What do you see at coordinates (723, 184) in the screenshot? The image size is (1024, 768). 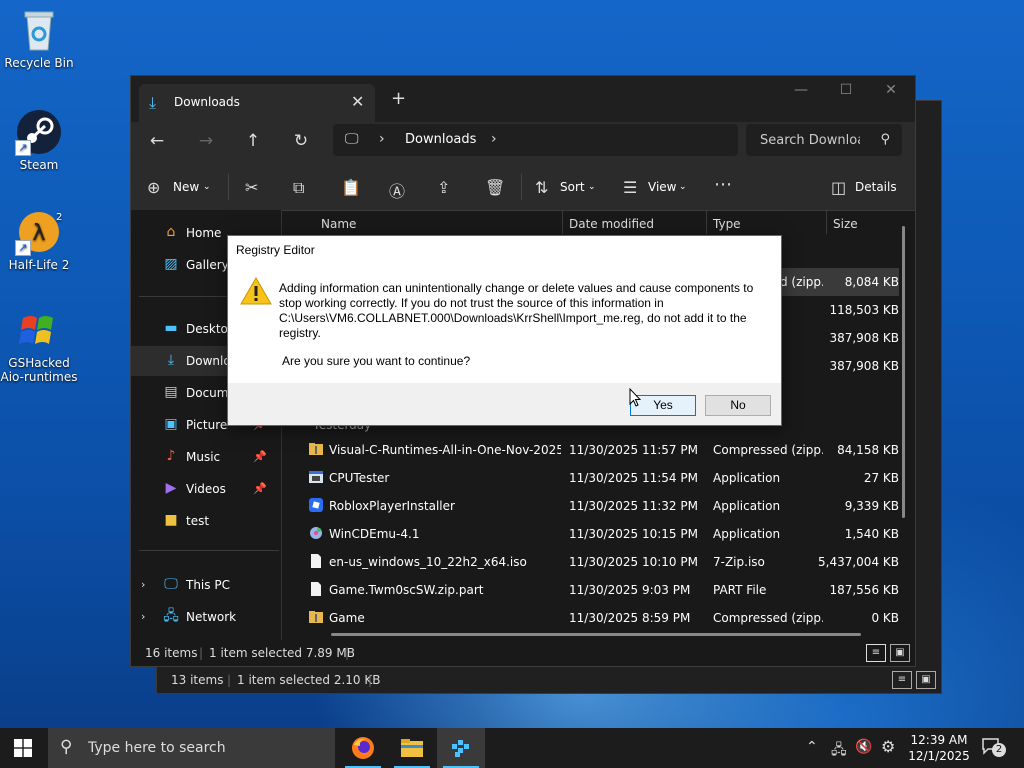 I see `more-options-icon: ⋯` at bounding box center [723, 184].